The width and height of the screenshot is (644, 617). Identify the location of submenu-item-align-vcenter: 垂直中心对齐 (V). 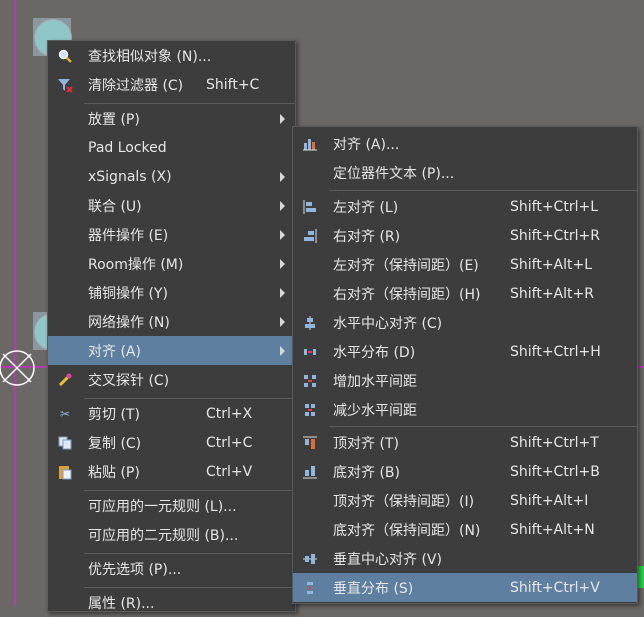
(465, 558).